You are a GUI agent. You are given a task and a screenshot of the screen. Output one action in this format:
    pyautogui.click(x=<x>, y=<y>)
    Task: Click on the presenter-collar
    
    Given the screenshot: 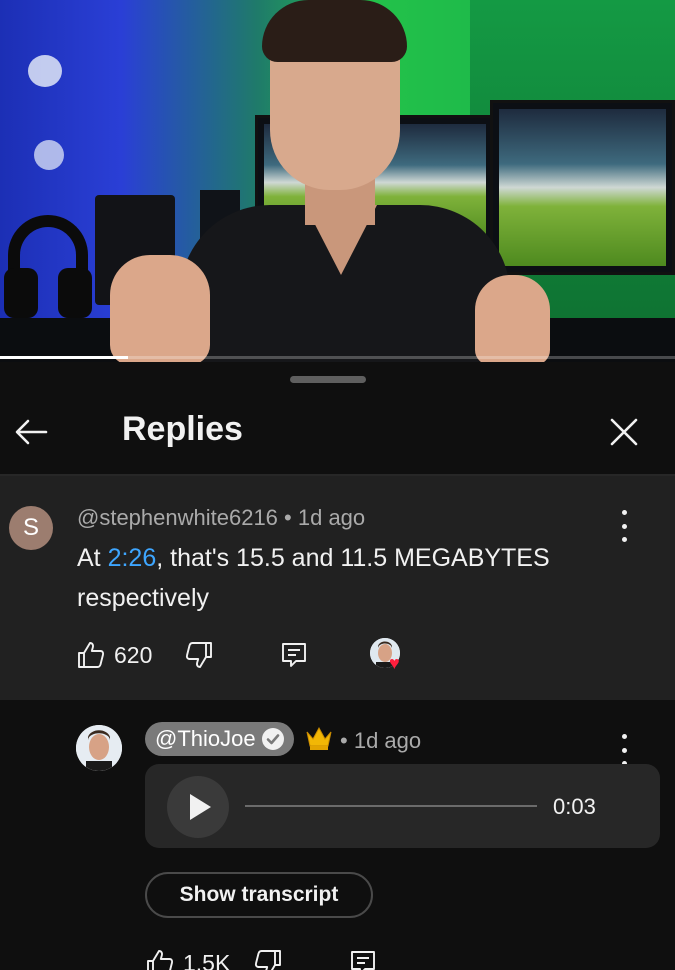 What is the action you would take?
    pyautogui.click(x=341, y=240)
    